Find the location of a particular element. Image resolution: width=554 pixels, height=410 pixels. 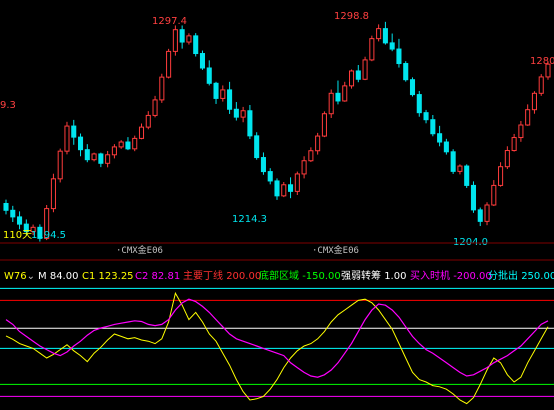

header-item-buy-timing: 买入时机 -200.00 is located at coordinates (451, 275).